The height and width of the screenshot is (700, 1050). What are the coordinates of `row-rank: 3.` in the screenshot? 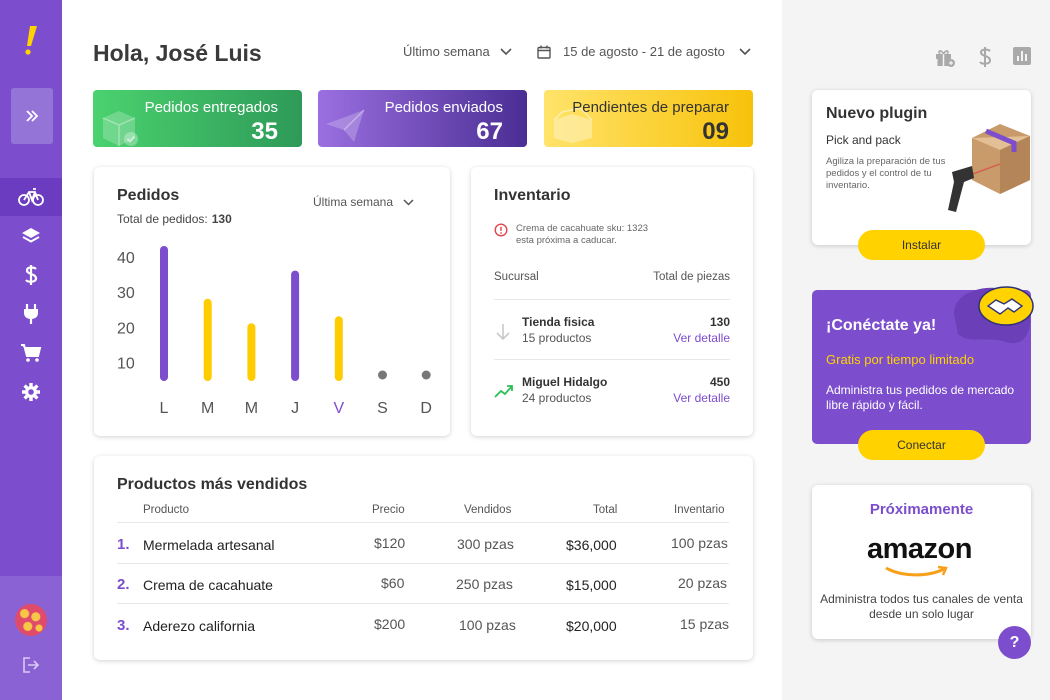 It's located at (123, 625).